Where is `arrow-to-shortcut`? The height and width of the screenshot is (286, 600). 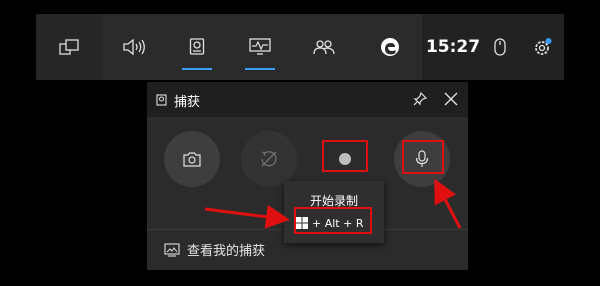
arrow-to-shortcut is located at coordinates (247, 216).